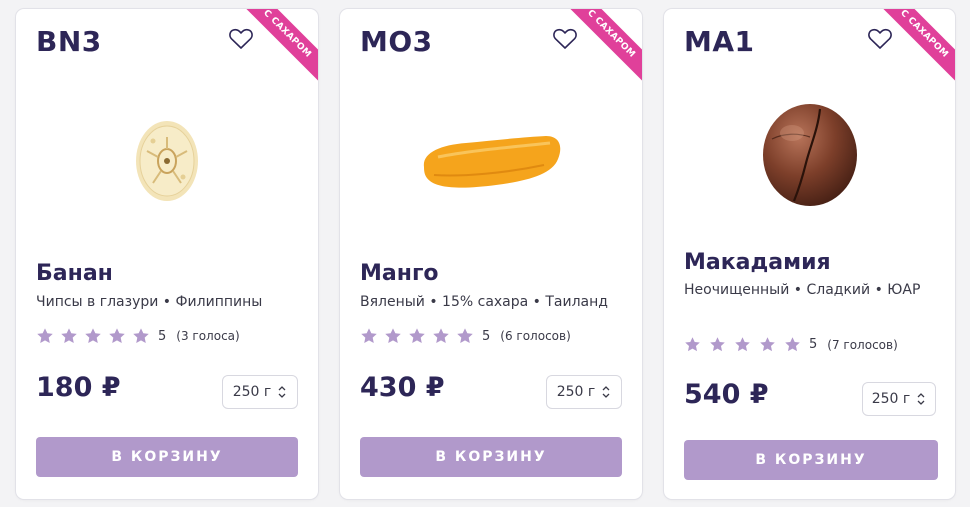 The image size is (970, 507). I want to click on macadamia-nut-image, so click(809, 155).